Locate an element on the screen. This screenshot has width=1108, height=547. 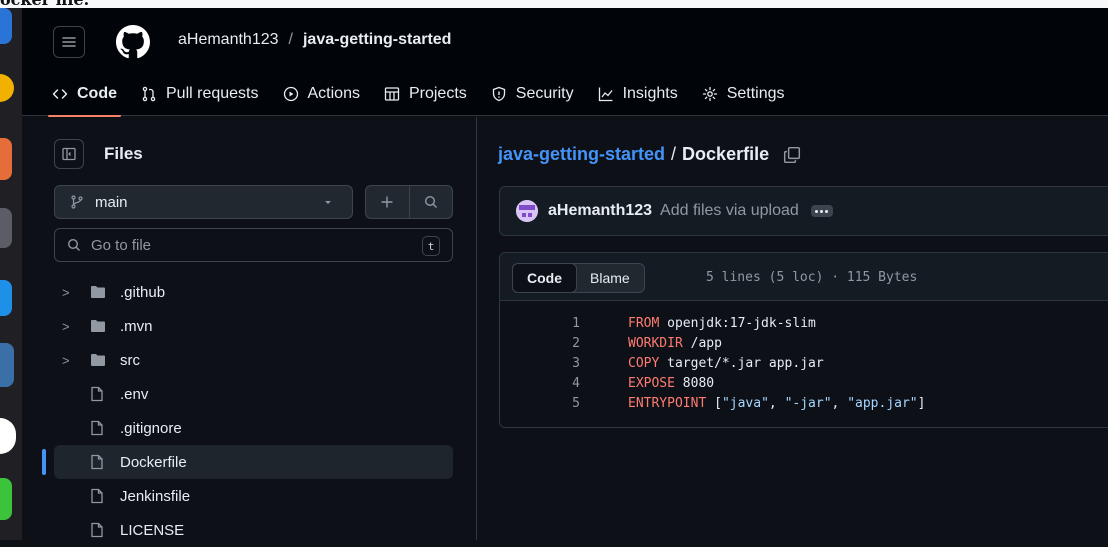
tab-pull-requests-label: Pull requests is located at coordinates (212, 93).